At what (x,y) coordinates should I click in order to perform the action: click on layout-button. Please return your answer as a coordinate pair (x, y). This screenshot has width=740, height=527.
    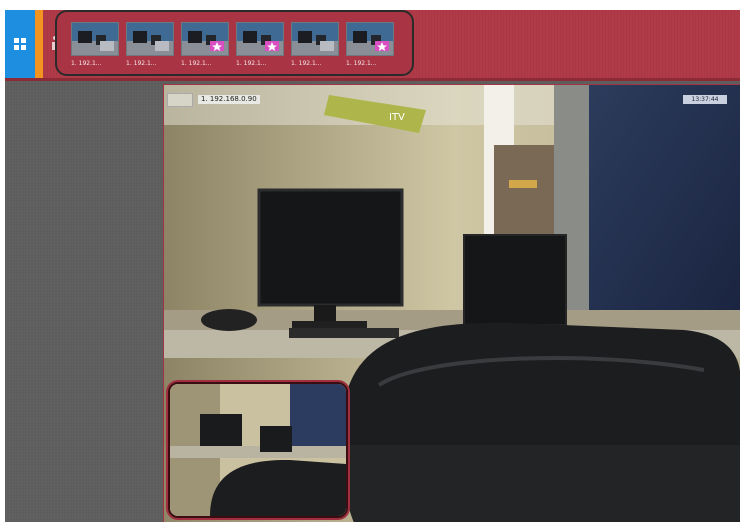
    Looking at the image, I should click on (20, 44).